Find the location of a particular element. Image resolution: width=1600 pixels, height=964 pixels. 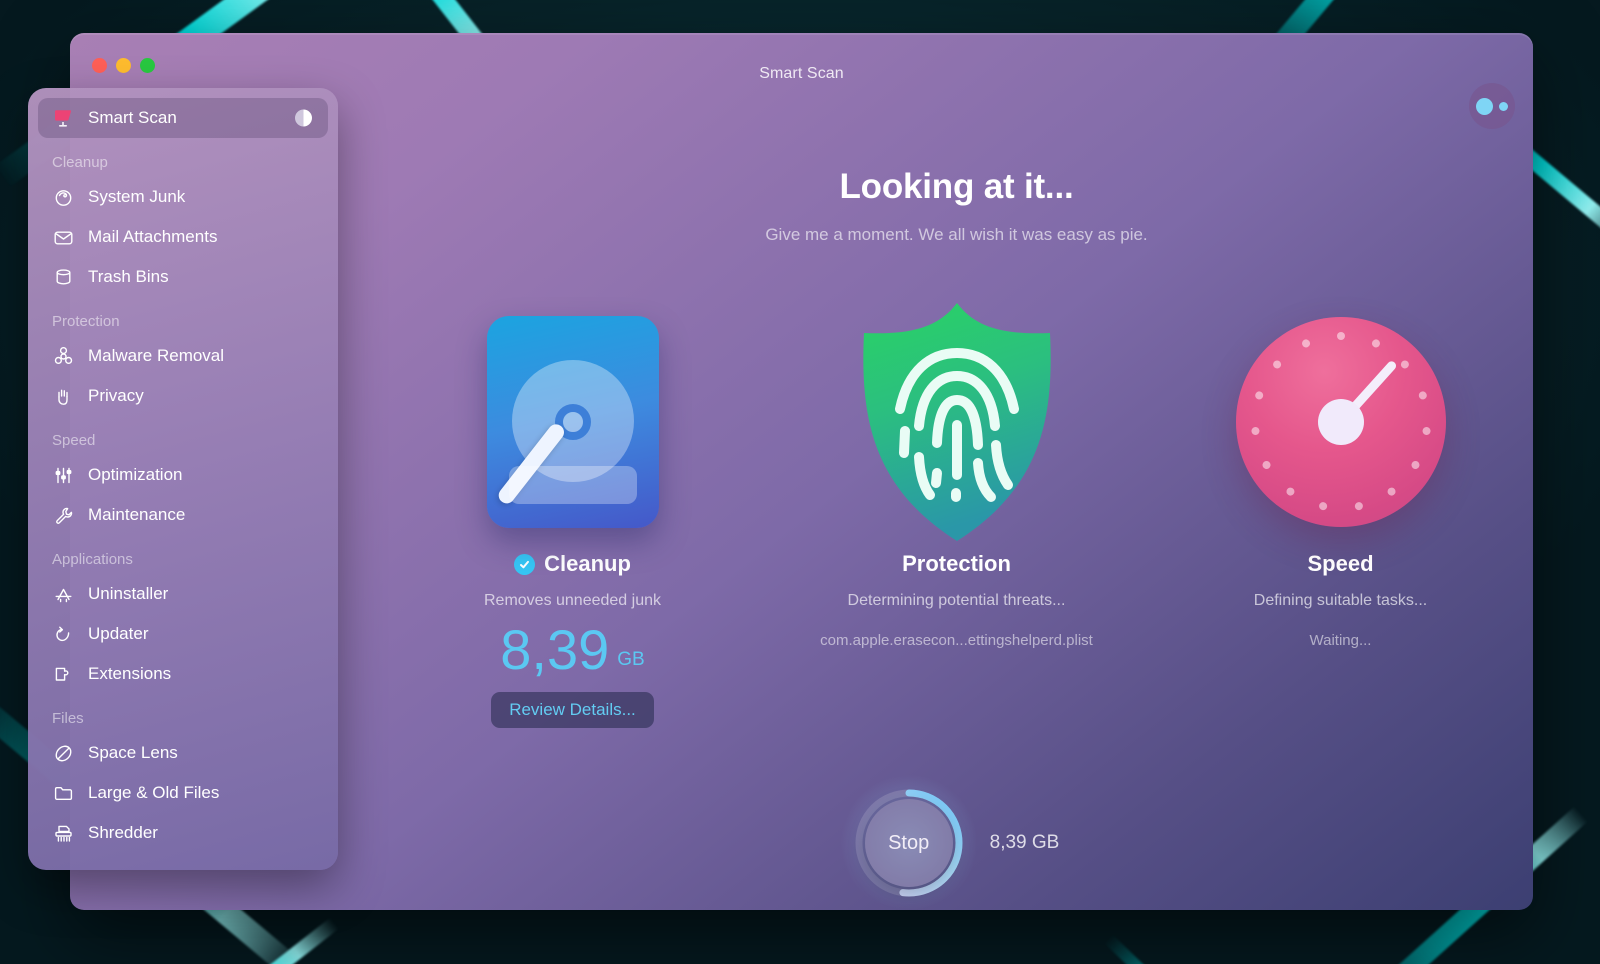

speed-artwork is located at coordinates (1341, 422).